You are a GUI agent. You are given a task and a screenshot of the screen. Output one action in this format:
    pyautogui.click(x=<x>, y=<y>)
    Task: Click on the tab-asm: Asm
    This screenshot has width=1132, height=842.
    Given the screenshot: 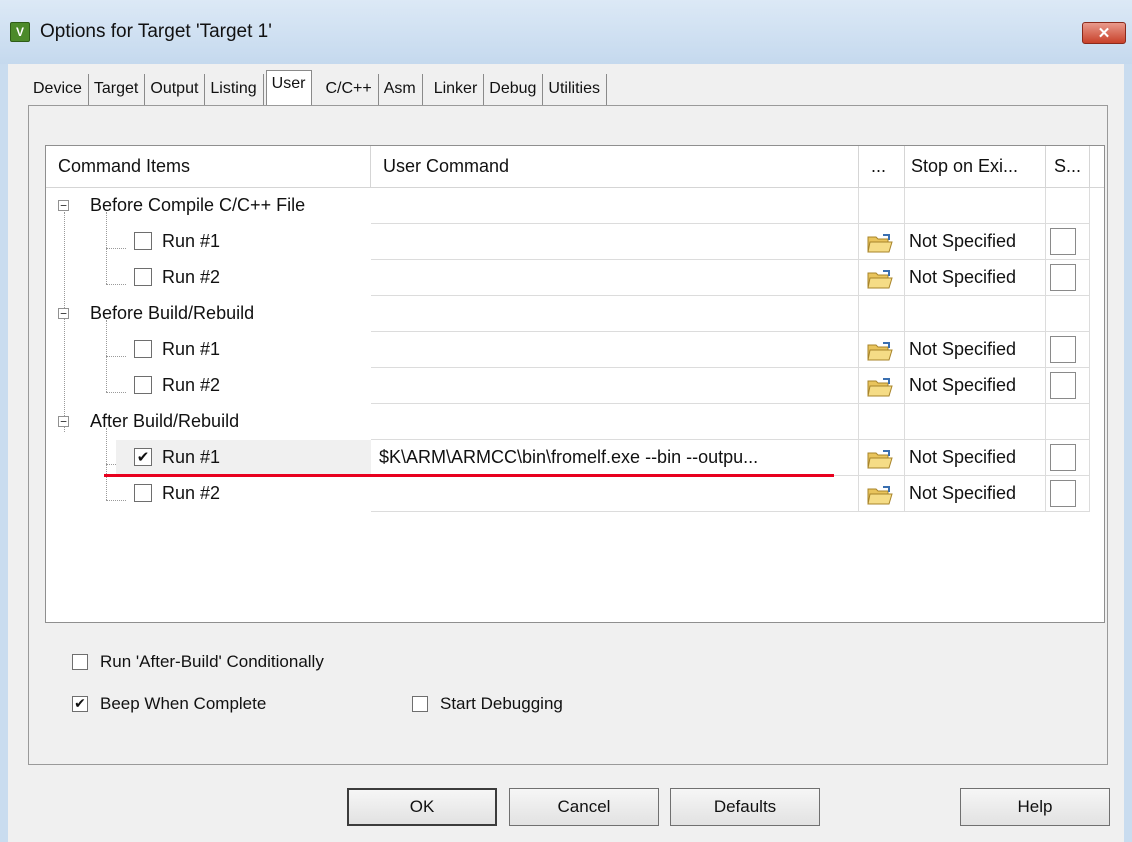 What is the action you would take?
    pyautogui.click(x=400, y=90)
    